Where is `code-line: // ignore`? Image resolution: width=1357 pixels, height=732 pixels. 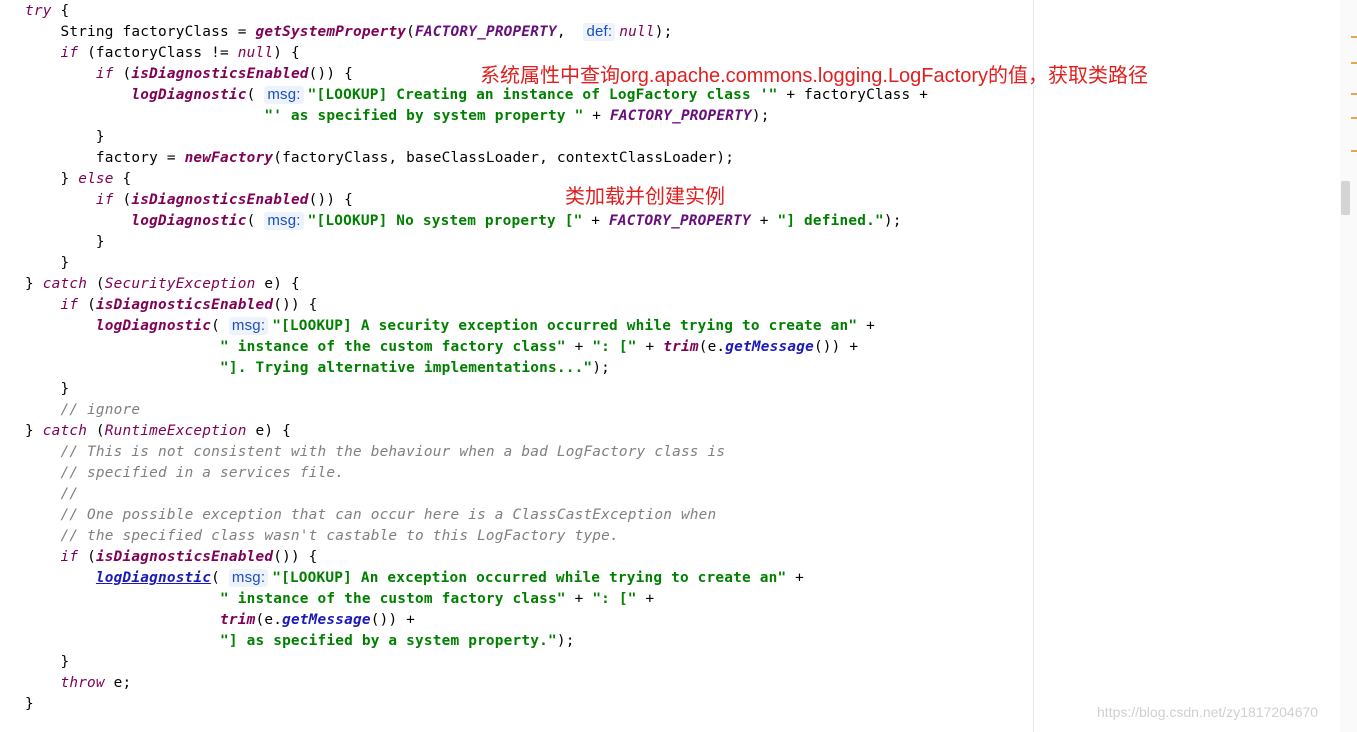 code-line: // ignore is located at coordinates (82, 410).